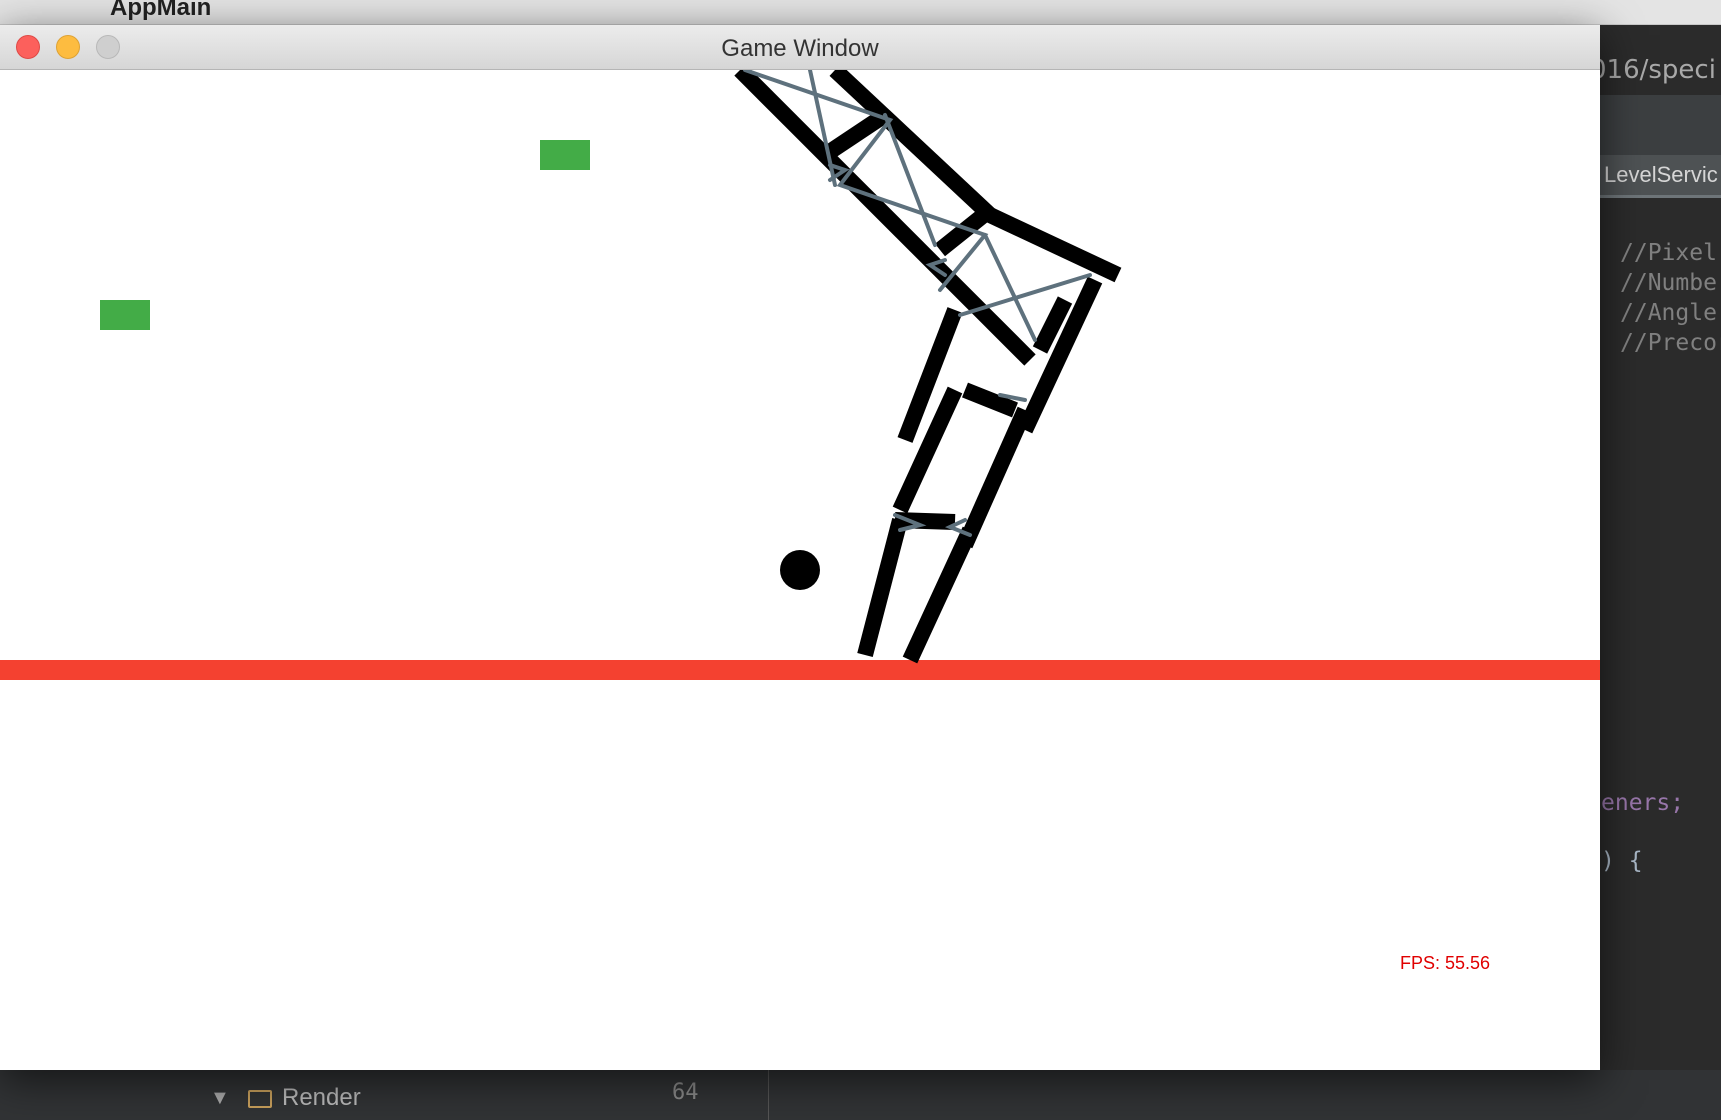  I want to click on code-line: eners;, so click(1643, 803).